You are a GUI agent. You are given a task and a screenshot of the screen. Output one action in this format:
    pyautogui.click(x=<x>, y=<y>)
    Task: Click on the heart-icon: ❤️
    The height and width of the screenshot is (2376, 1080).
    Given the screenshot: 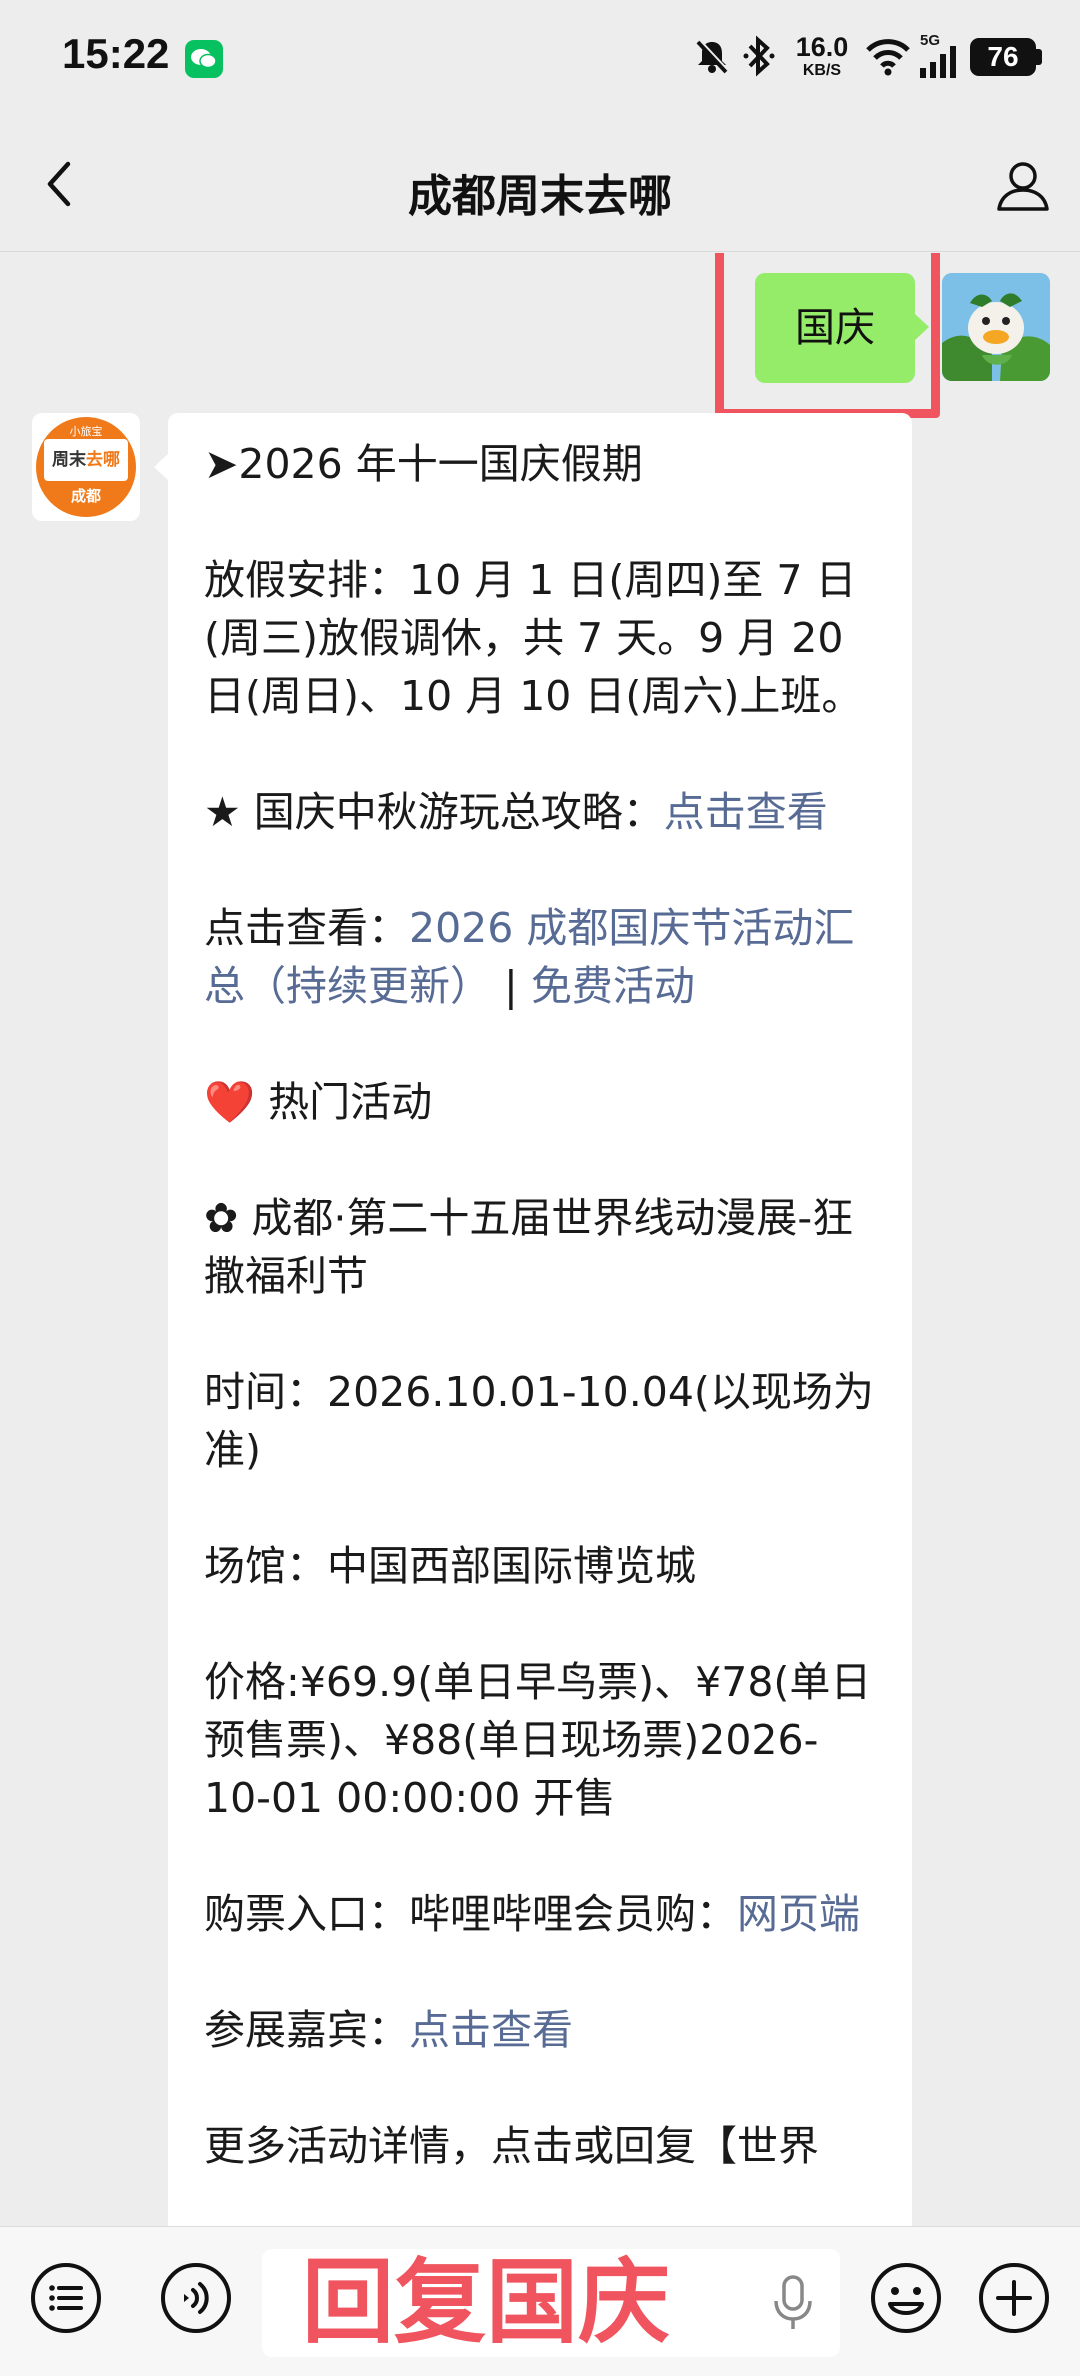 What is the action you would take?
    pyautogui.click(x=230, y=1102)
    